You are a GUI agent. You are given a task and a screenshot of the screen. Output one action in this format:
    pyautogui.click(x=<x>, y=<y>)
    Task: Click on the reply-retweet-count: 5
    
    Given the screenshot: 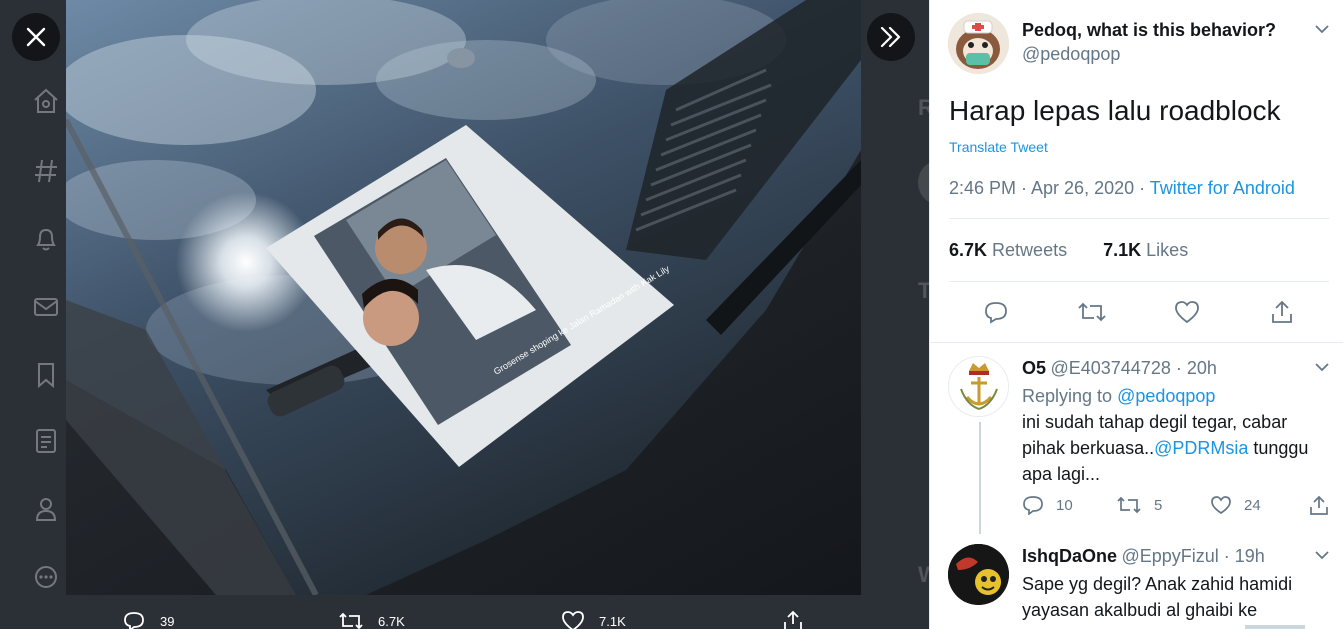 What is the action you would take?
    pyautogui.click(x=1158, y=505)
    